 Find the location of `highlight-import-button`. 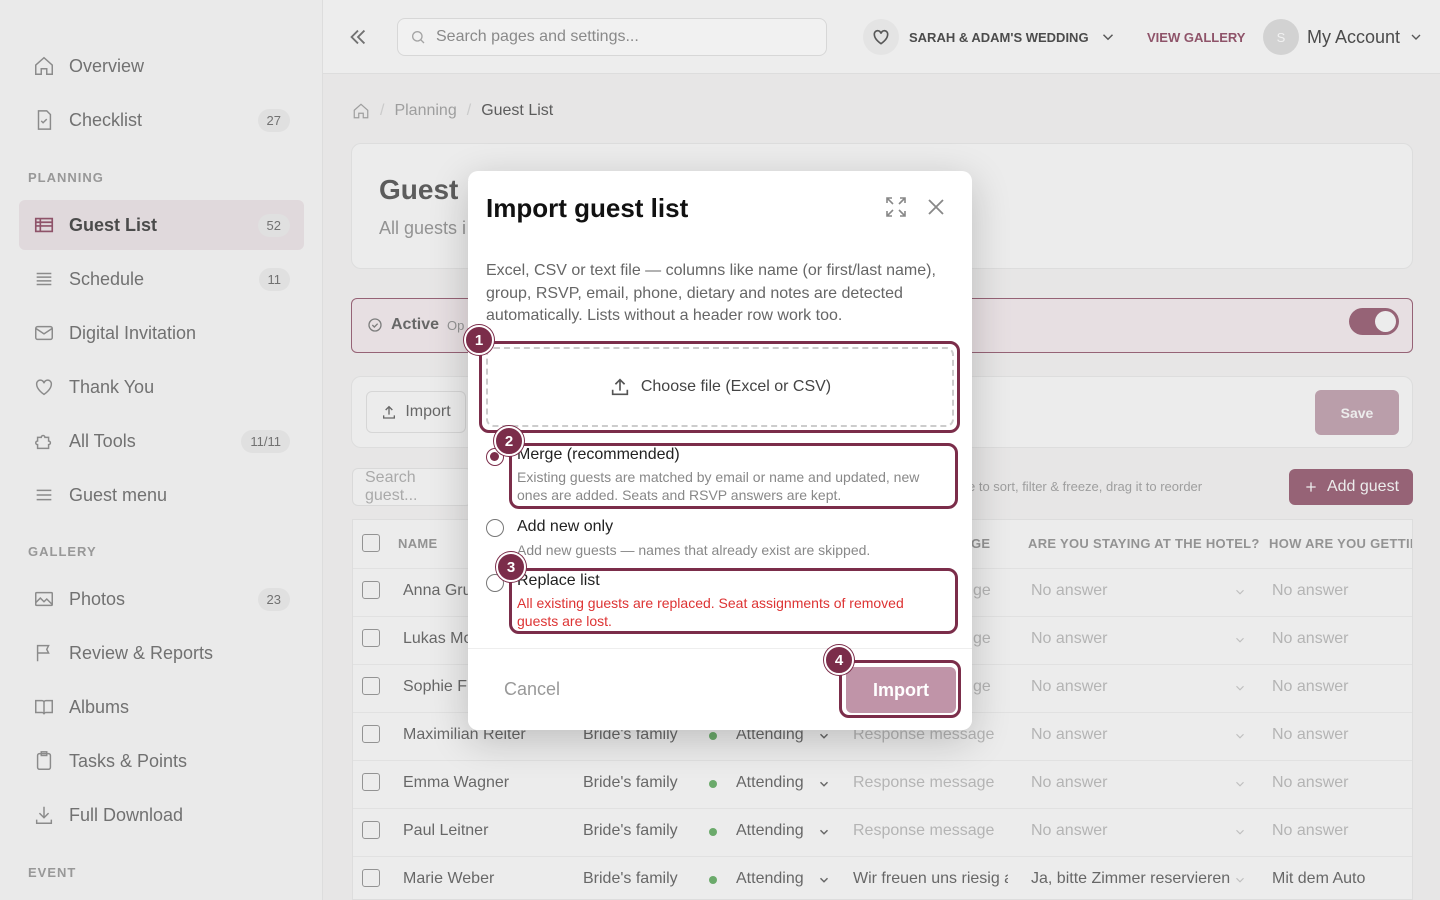

highlight-import-button is located at coordinates (900, 689).